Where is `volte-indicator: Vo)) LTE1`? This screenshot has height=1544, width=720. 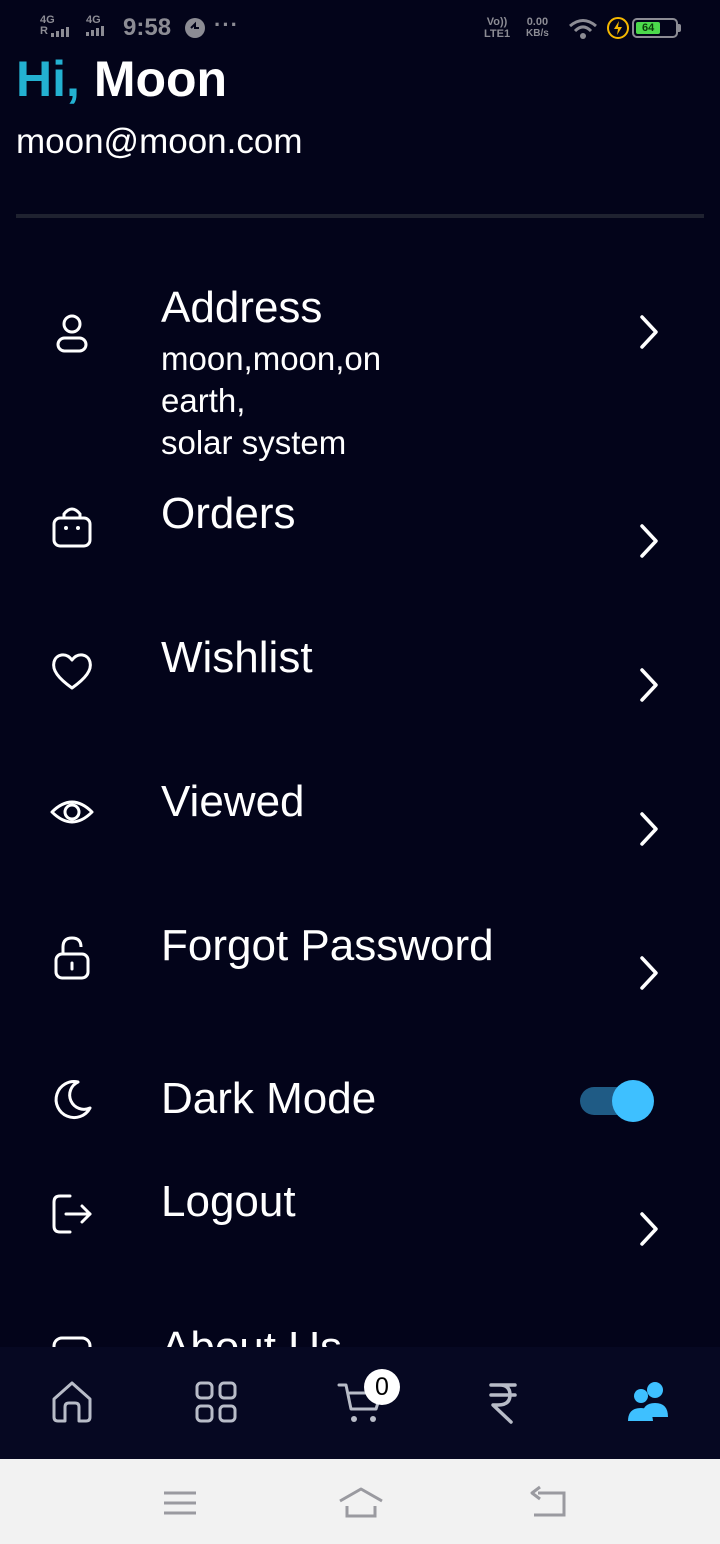 volte-indicator: Vo)) LTE1 is located at coordinates (497, 28).